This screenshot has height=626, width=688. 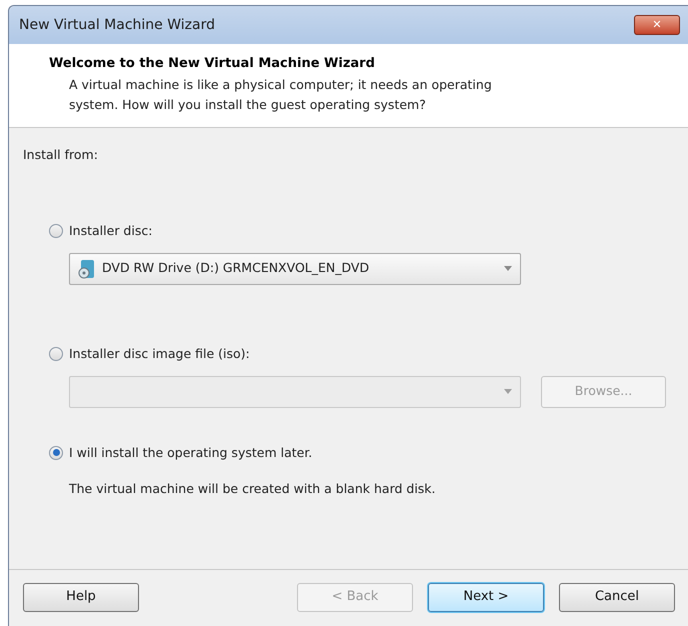 I want to click on dialog-button: Next >, so click(x=486, y=597).